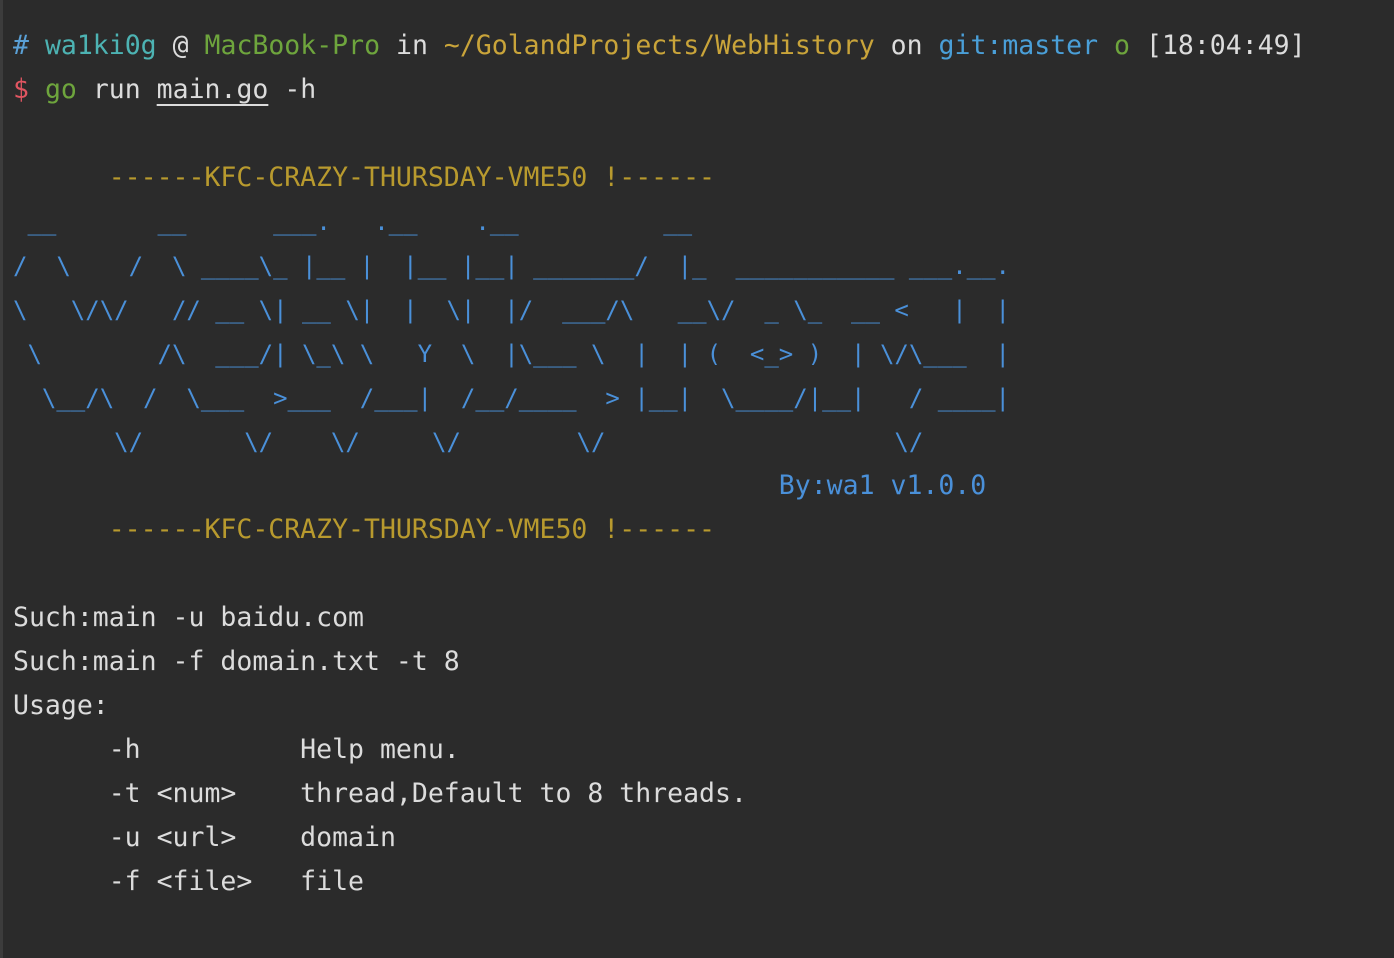 The width and height of the screenshot is (1394, 958). What do you see at coordinates (412, 45) in the screenshot?
I see `prompt-in: in` at bounding box center [412, 45].